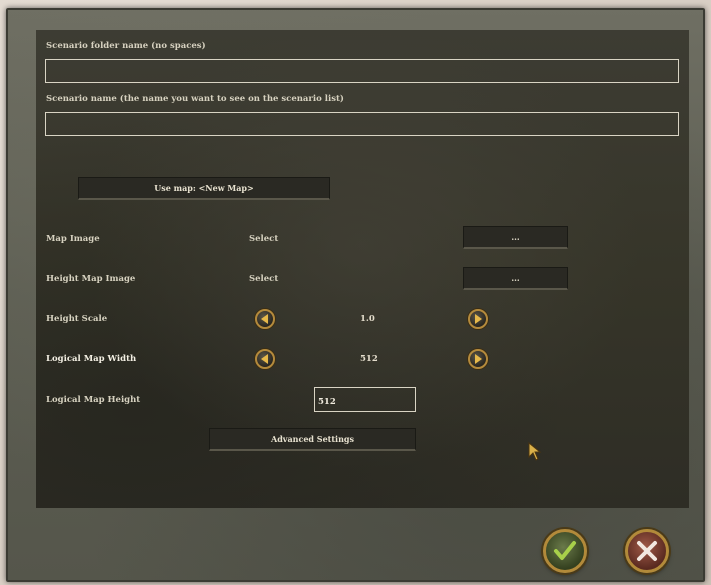  Describe the element at coordinates (362, 124) in the screenshot. I see `scenario-name-input` at that location.